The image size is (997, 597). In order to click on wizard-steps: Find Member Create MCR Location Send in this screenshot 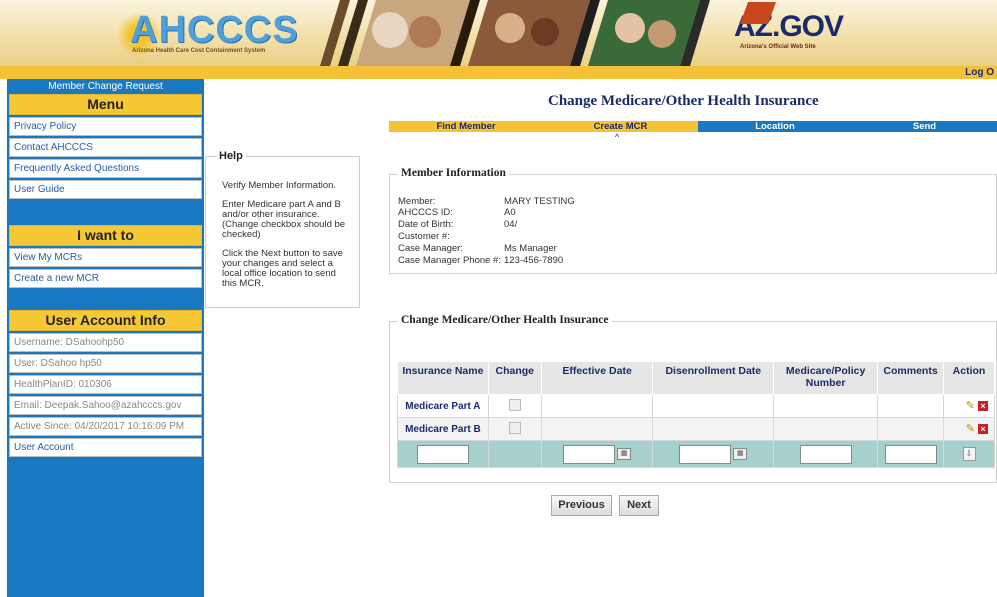, I will do `click(693, 126)`.